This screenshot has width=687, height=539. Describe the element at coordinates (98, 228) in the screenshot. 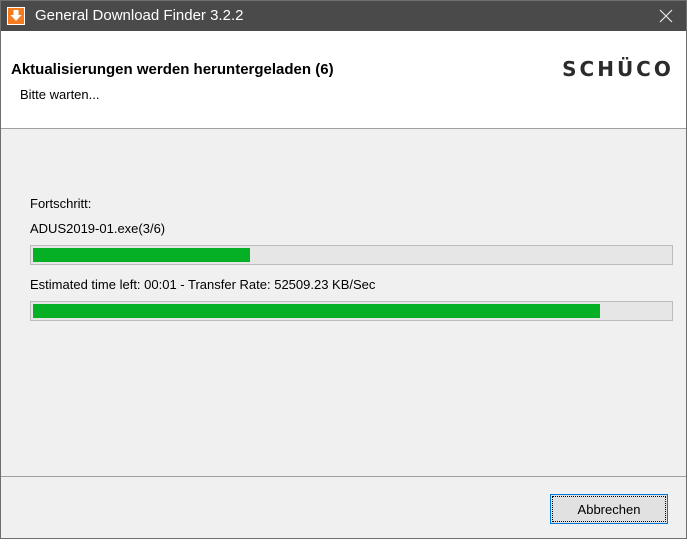

I see `current-file-label: ADUS2019-01.exe(3/6)` at that location.